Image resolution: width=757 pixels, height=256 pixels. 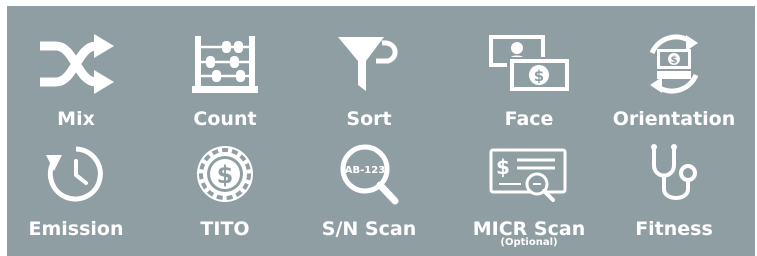 I want to click on feature-label: Orientation, so click(x=674, y=119).